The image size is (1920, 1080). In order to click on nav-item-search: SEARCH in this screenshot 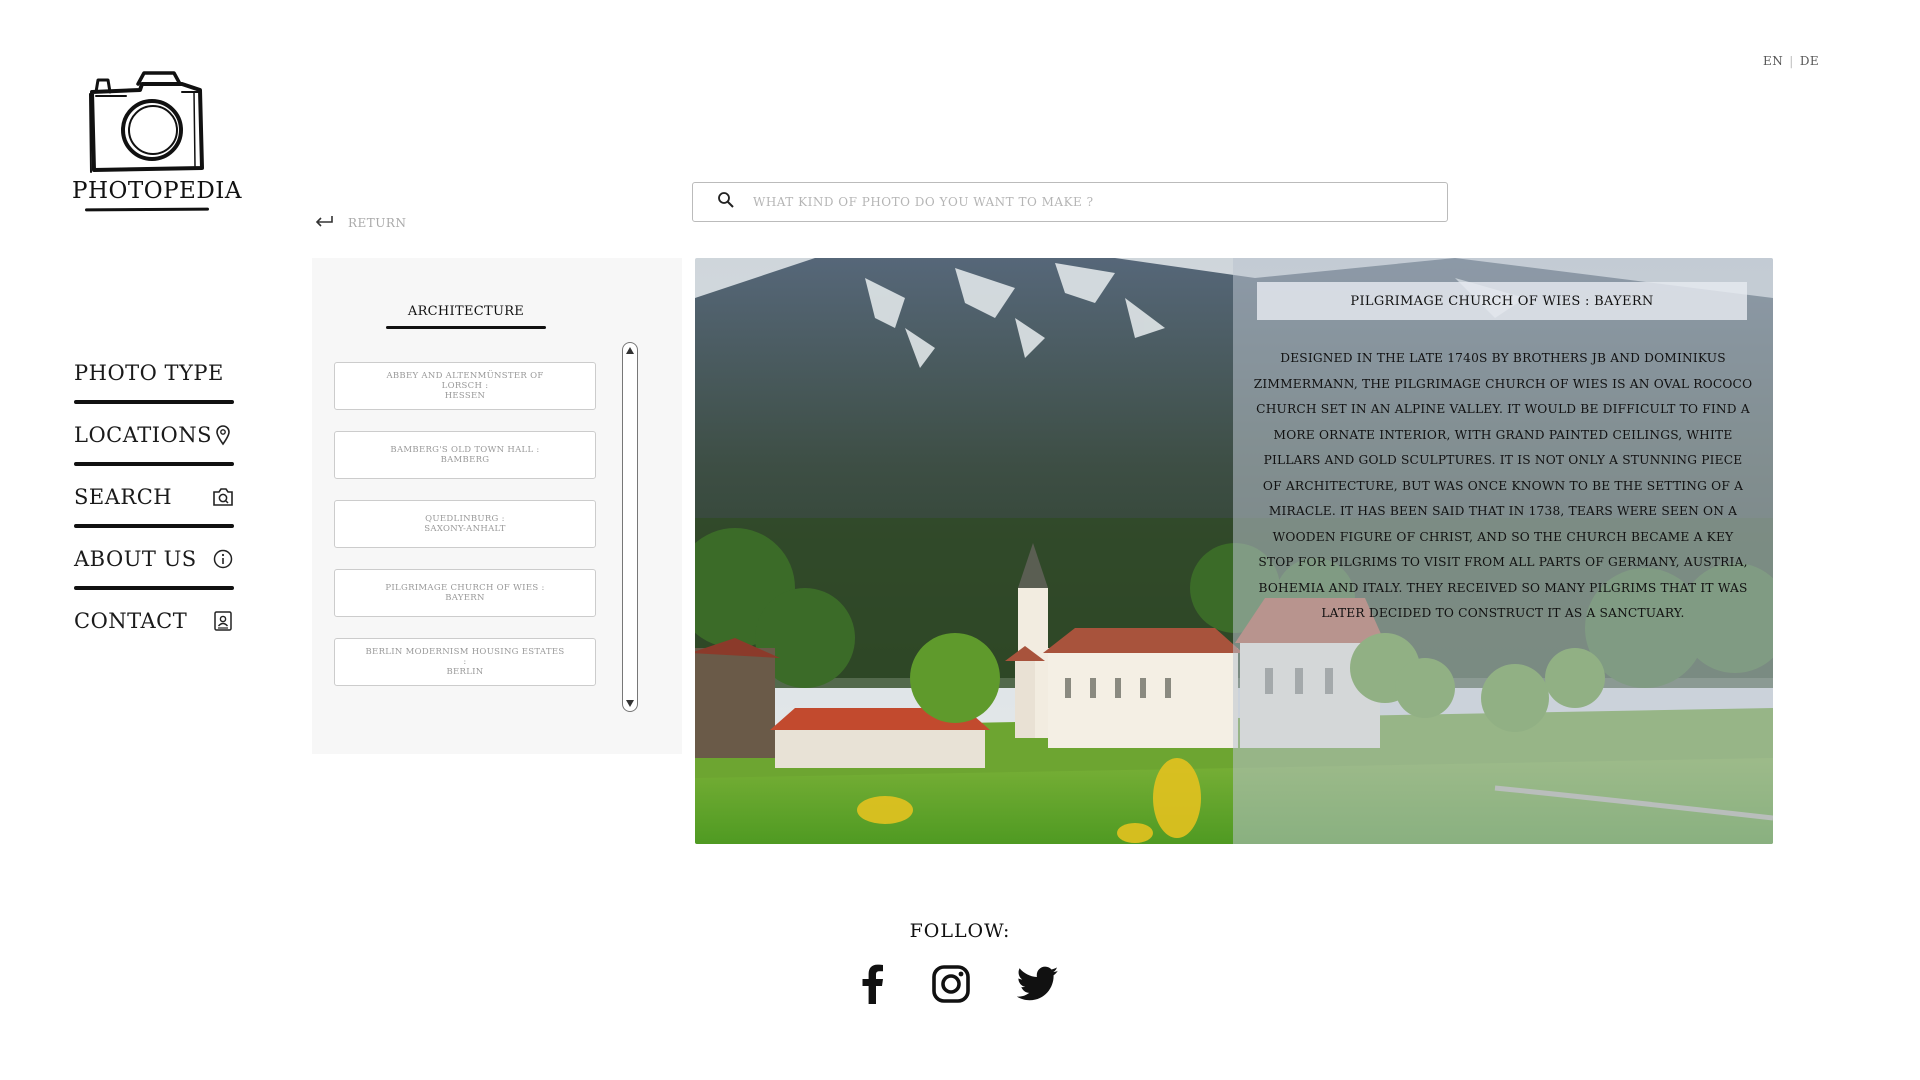, I will do `click(154, 503)`.